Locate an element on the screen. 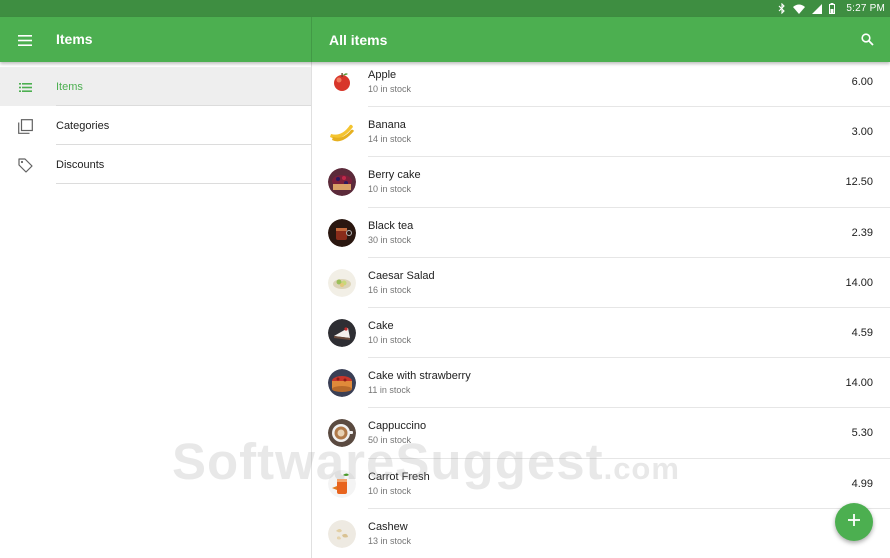  item-price: 4.99 is located at coordinates (862, 483).